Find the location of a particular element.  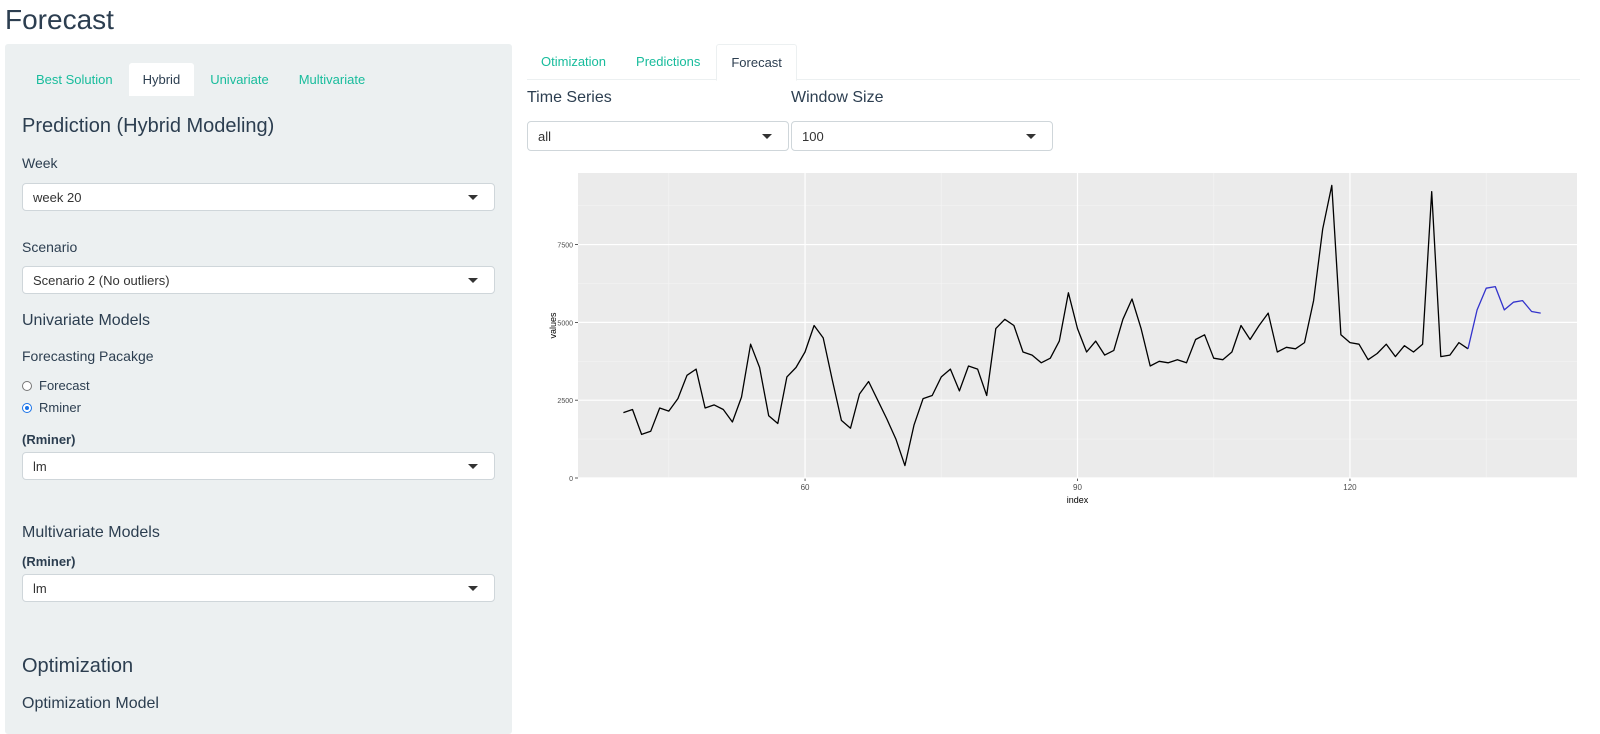

window-size-value: 100 is located at coordinates (813, 136).